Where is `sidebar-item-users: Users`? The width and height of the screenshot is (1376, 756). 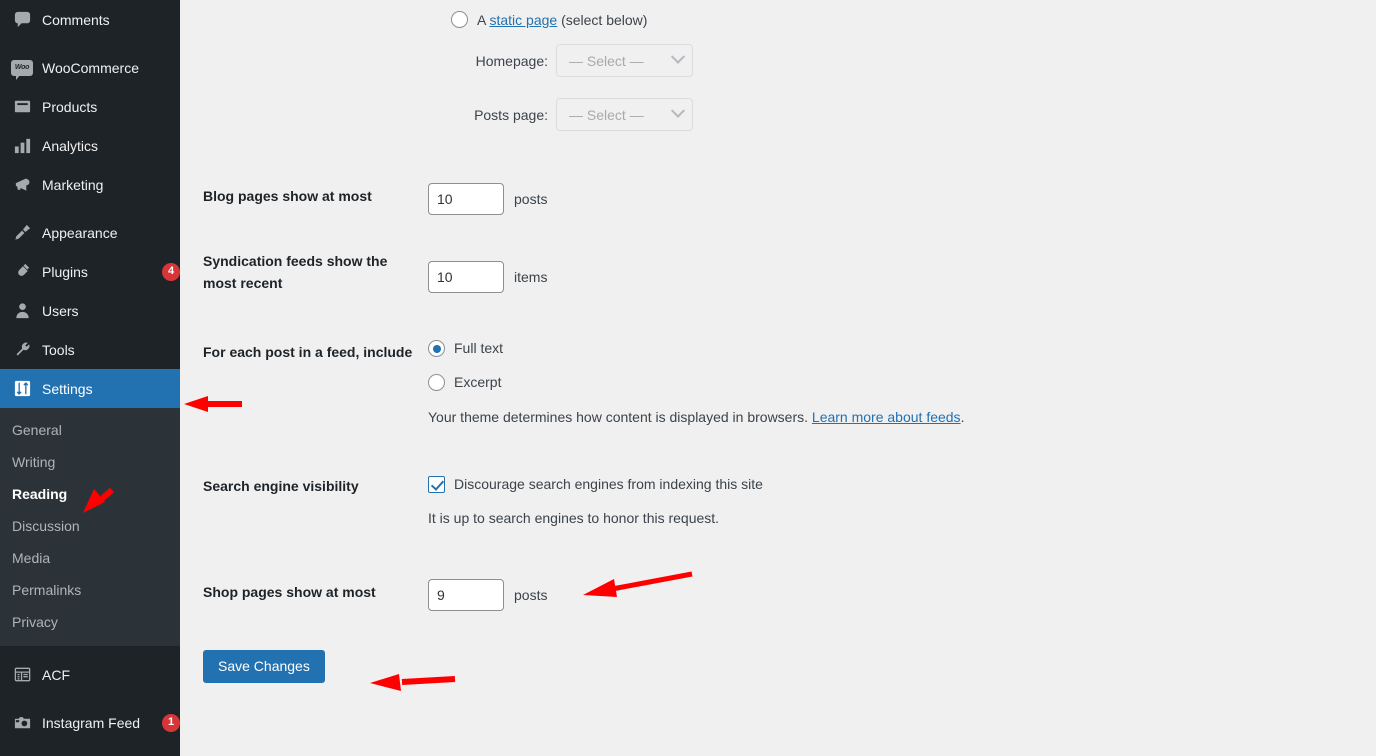
sidebar-item-users: Users is located at coordinates (90, 310).